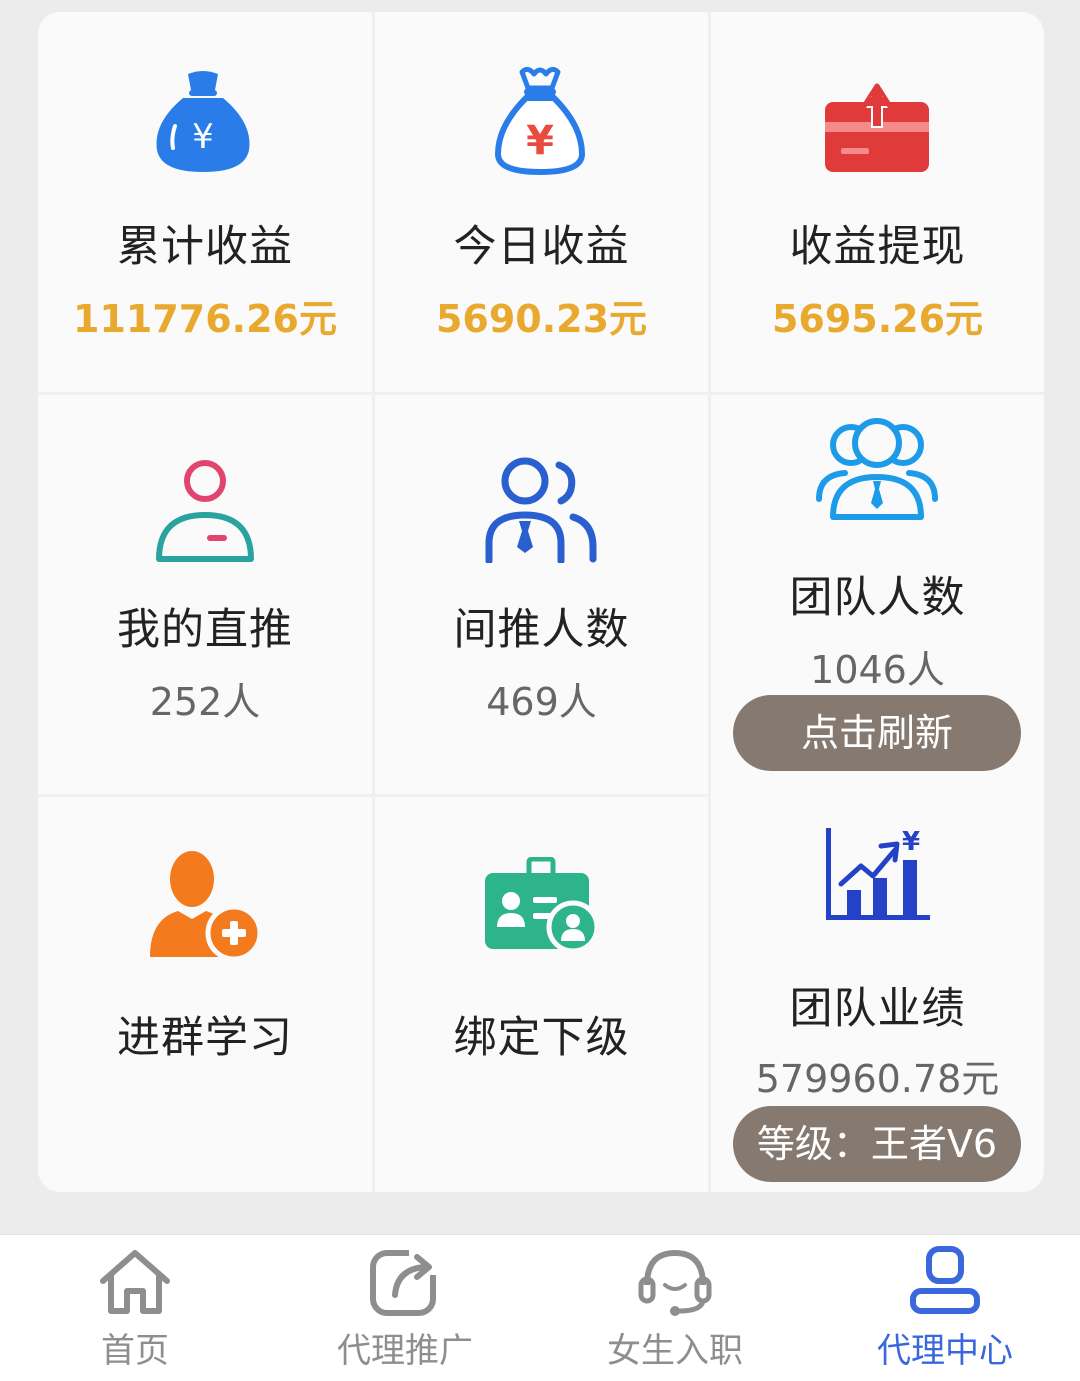 The width and height of the screenshot is (1080, 1381). I want to click on bottom-tab-bar: 首页 代理推广 女生入职 代理中心, so click(540, 1307).